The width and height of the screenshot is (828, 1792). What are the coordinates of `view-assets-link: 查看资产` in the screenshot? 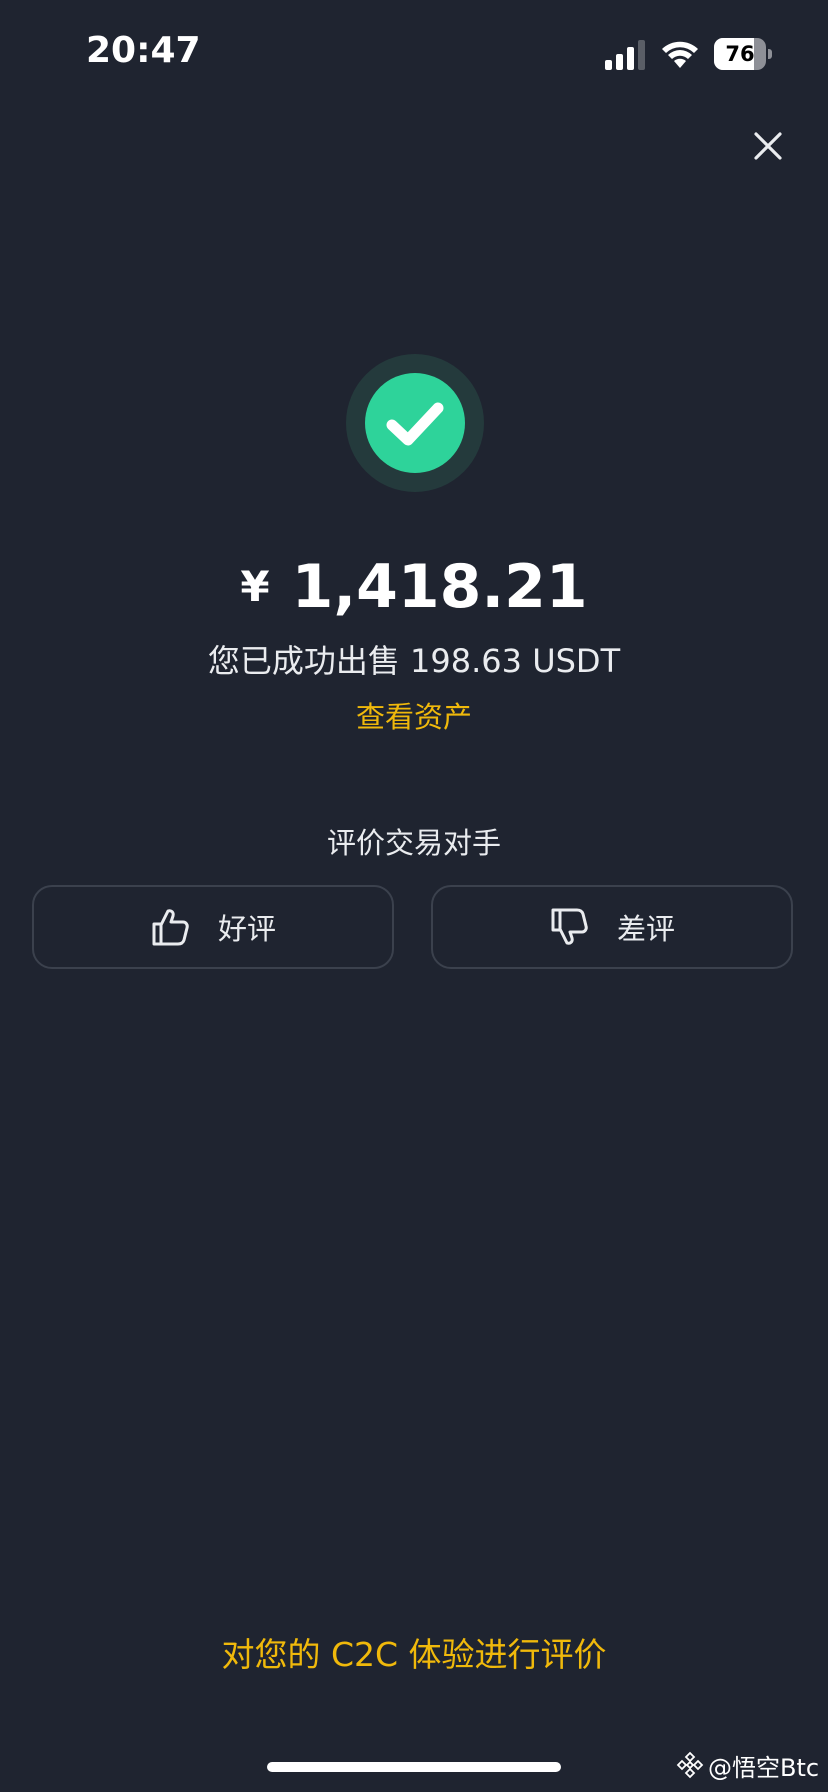 It's located at (414, 715).